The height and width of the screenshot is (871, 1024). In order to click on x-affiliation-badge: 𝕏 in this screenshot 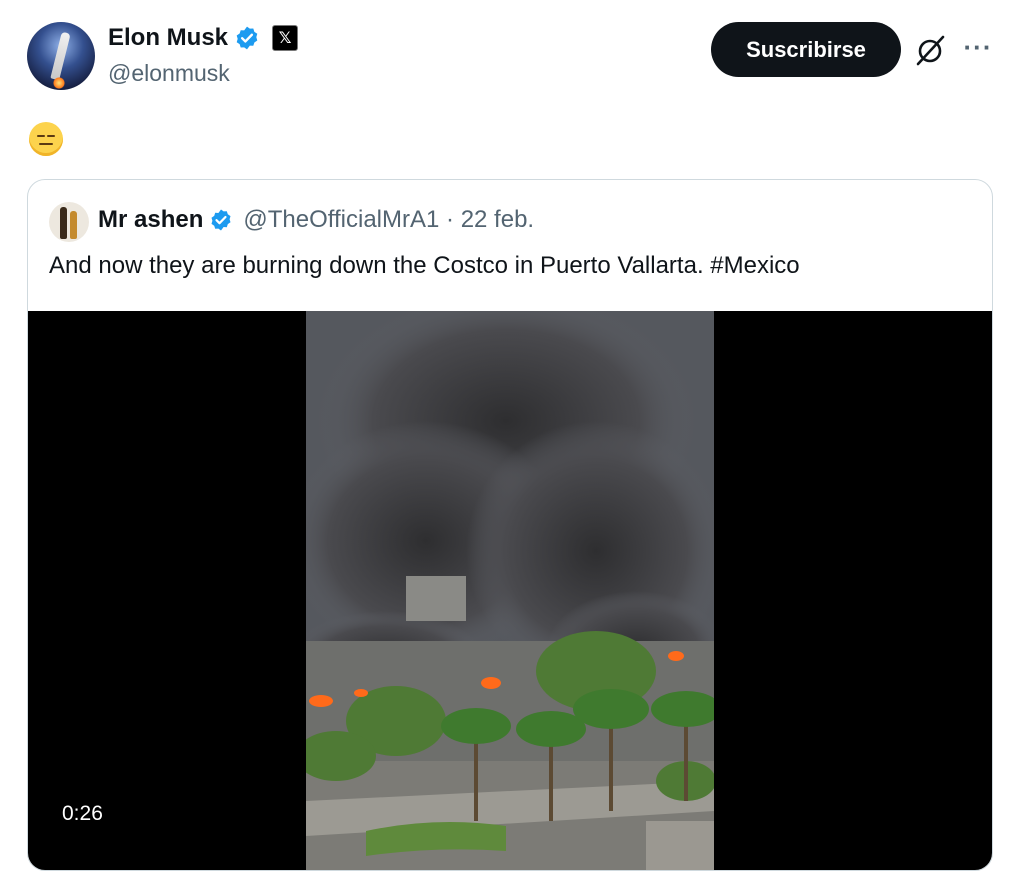, I will do `click(285, 38)`.